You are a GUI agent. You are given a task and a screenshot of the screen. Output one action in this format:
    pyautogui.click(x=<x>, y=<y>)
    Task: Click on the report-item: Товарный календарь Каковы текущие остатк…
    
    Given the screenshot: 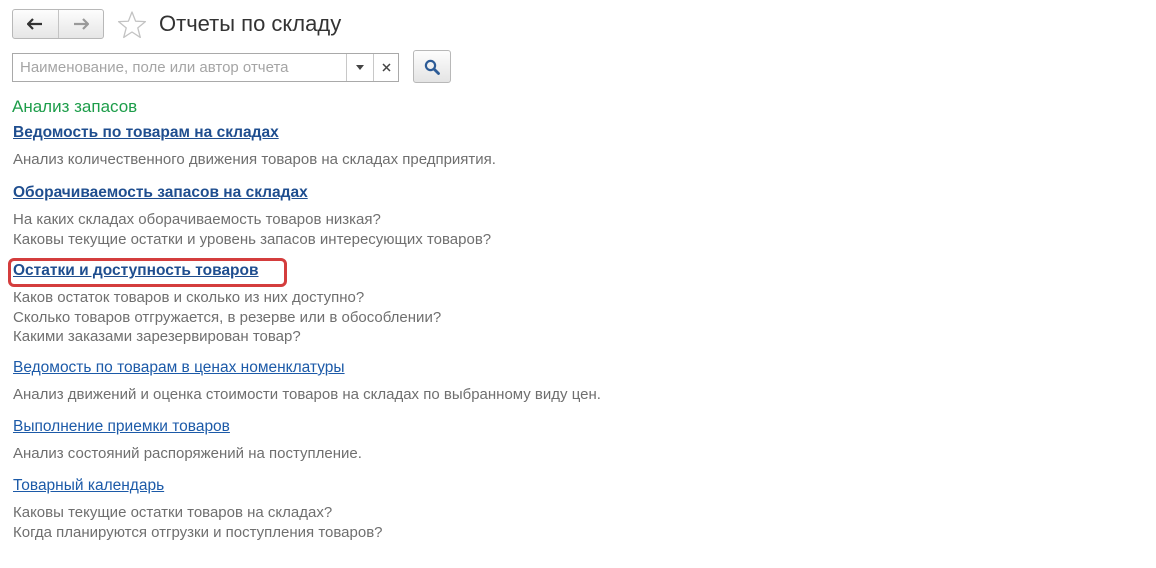 What is the action you would take?
    pyautogui.click(x=198, y=509)
    